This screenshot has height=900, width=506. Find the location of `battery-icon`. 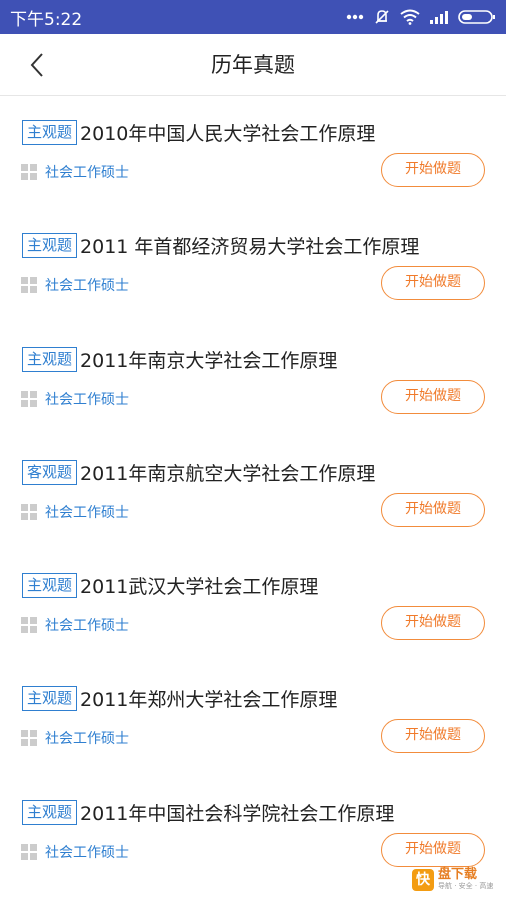

battery-icon is located at coordinates (476, 17).